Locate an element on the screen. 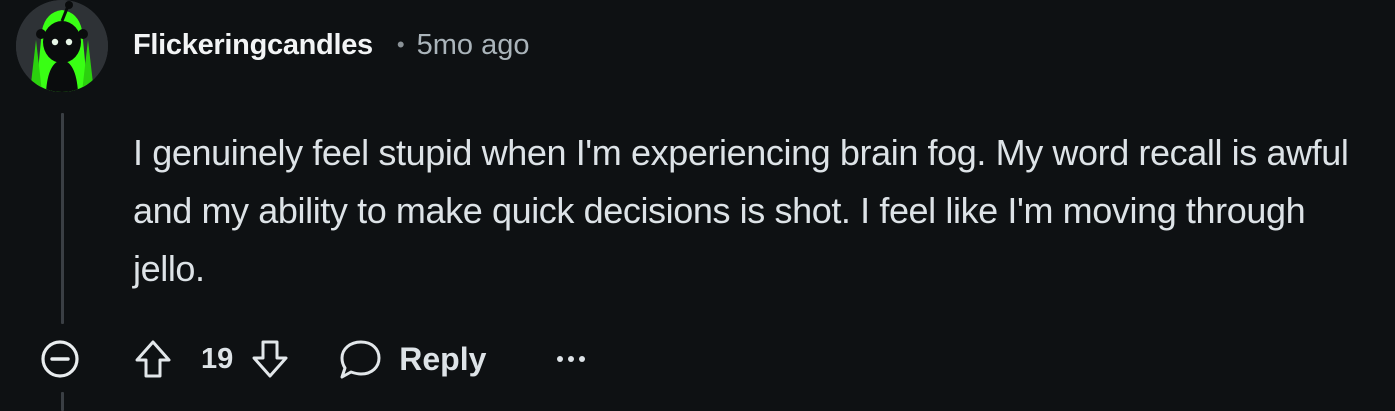 This screenshot has height=411, width=1395. arrow-up-icon is located at coordinates (153, 359).